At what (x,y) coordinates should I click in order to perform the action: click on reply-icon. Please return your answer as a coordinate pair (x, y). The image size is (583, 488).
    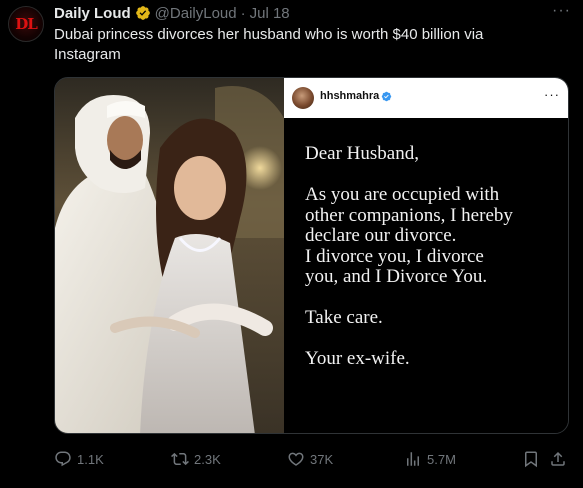
    Looking at the image, I should click on (63, 459).